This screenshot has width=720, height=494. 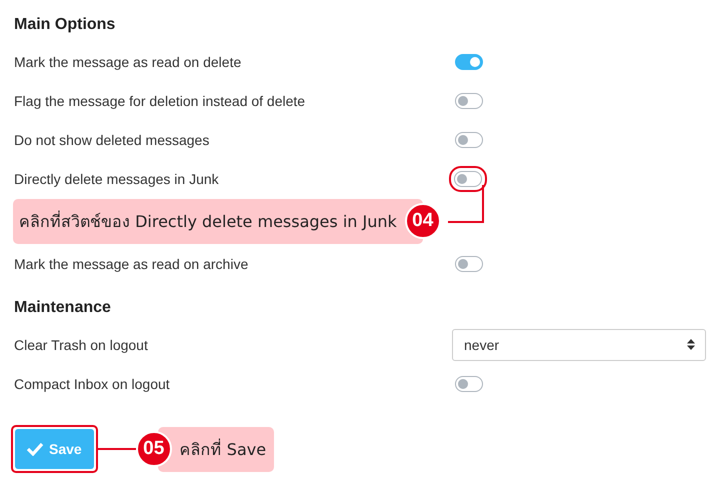 What do you see at coordinates (160, 100) in the screenshot?
I see `option-label: Flag the message for deletion instead of delete` at bounding box center [160, 100].